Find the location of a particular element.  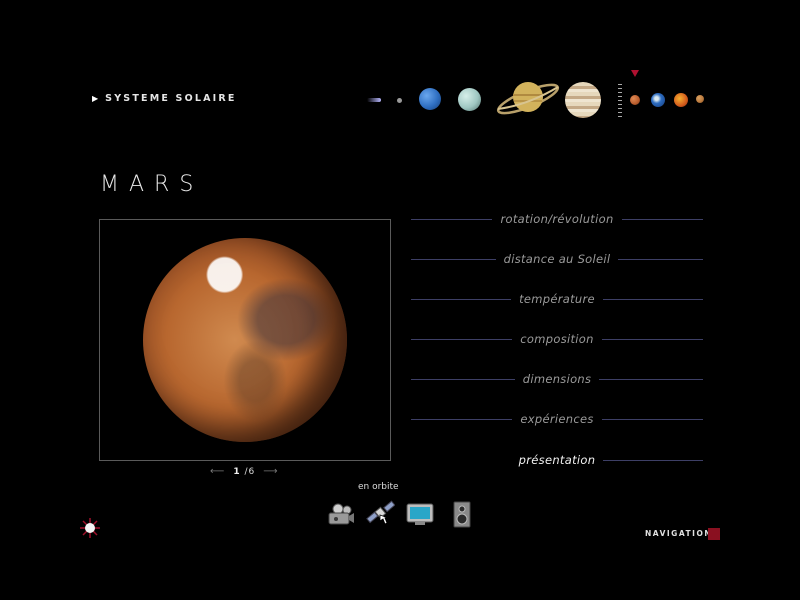

satellite-icon is located at coordinates (380, 514).